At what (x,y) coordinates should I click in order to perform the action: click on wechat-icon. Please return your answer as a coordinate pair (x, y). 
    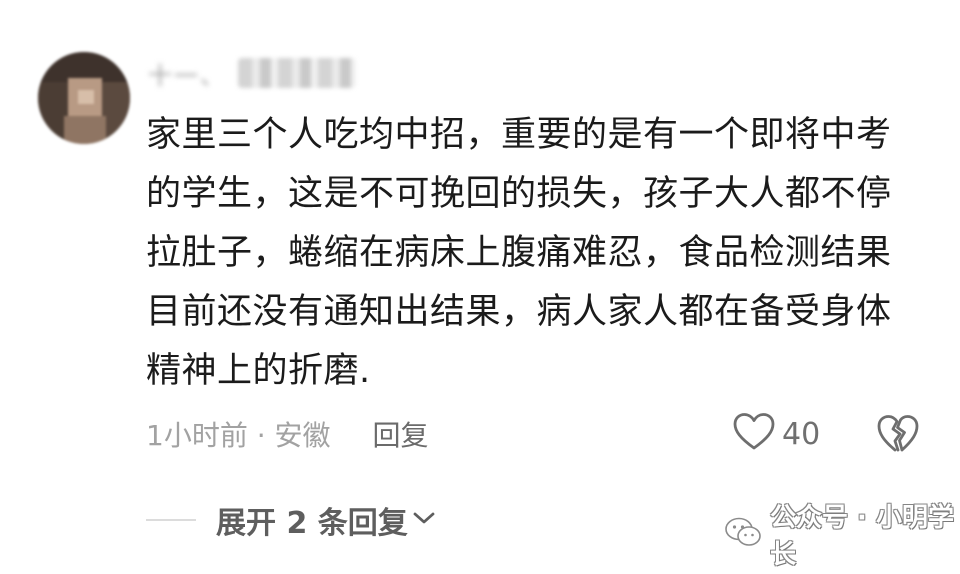
    Looking at the image, I should click on (743, 534).